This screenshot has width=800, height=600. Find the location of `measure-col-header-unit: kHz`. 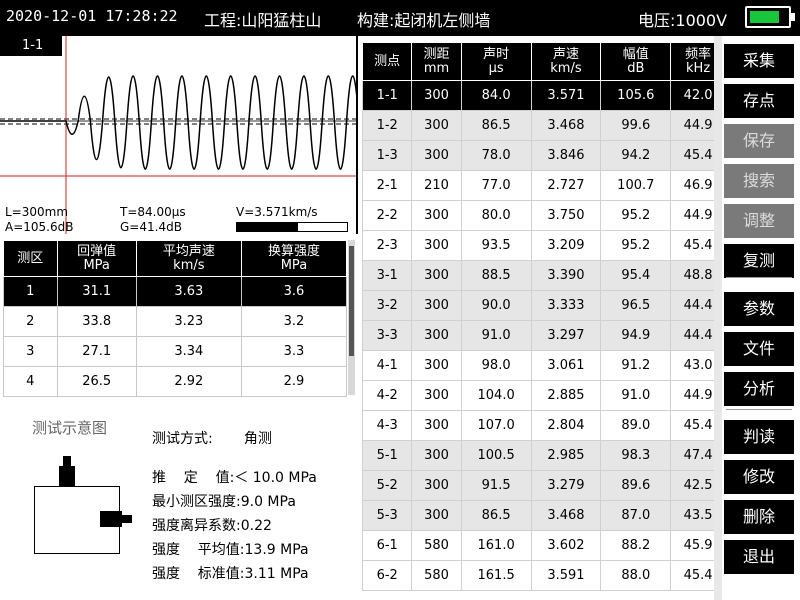

measure-col-header-unit: kHz is located at coordinates (698, 68).